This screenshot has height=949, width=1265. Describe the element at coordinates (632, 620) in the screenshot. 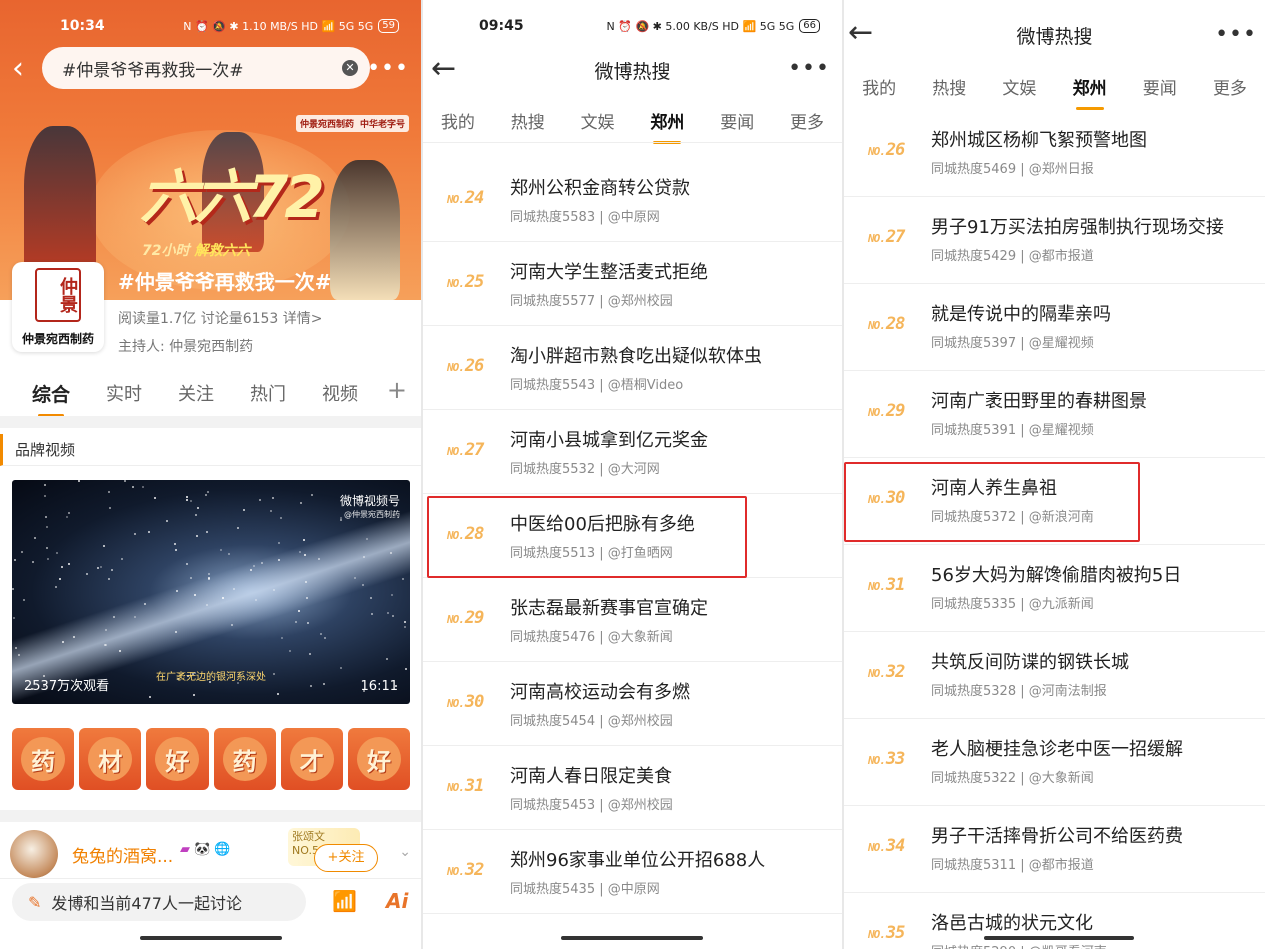

I see `hot-item-row: NO.29 张志磊最新赛事官宣确定 同城热度5476 | @大象新闻` at that location.